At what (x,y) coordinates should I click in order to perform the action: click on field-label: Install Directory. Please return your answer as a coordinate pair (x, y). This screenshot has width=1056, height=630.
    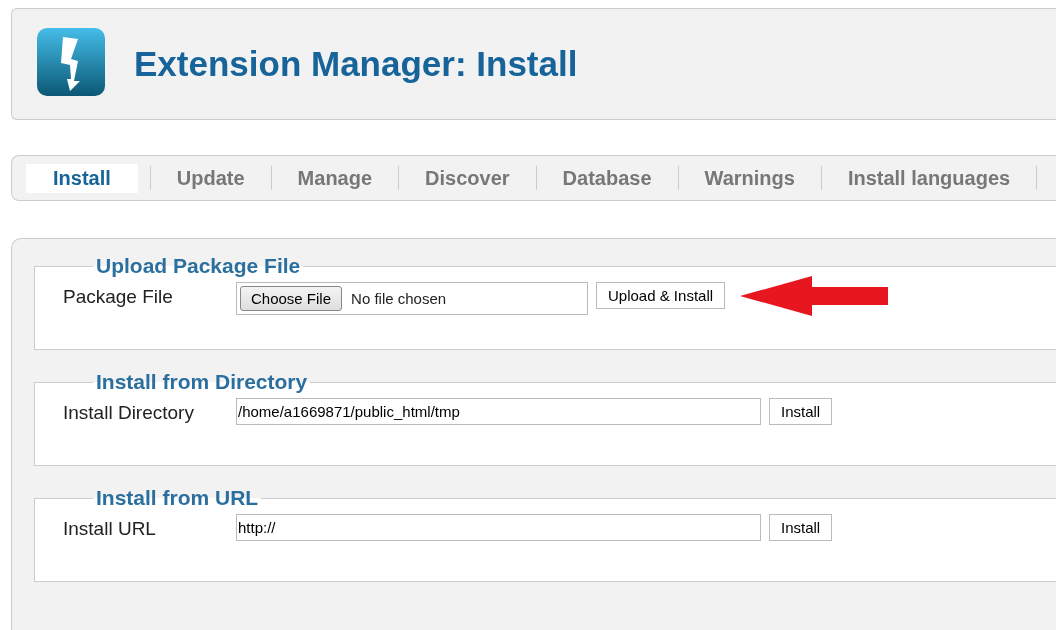
    Looking at the image, I should click on (129, 412).